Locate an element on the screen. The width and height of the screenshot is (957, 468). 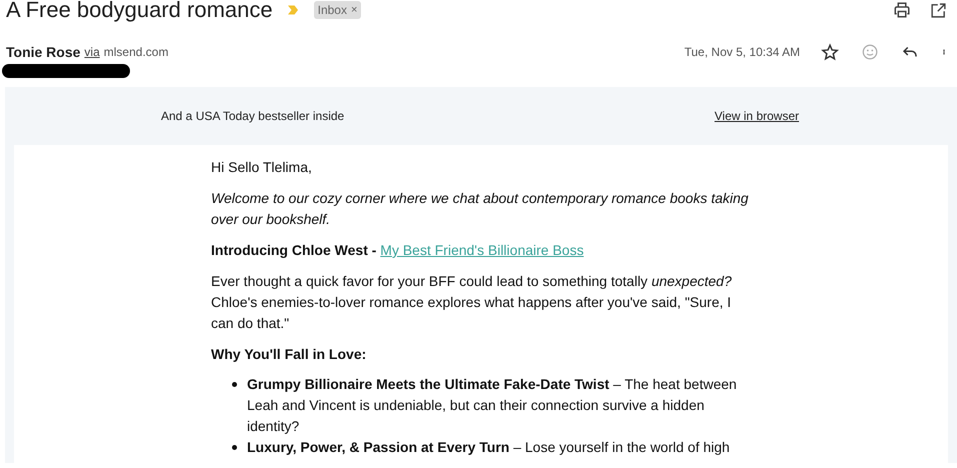
open-in-new-window-icon is located at coordinates (938, 10).